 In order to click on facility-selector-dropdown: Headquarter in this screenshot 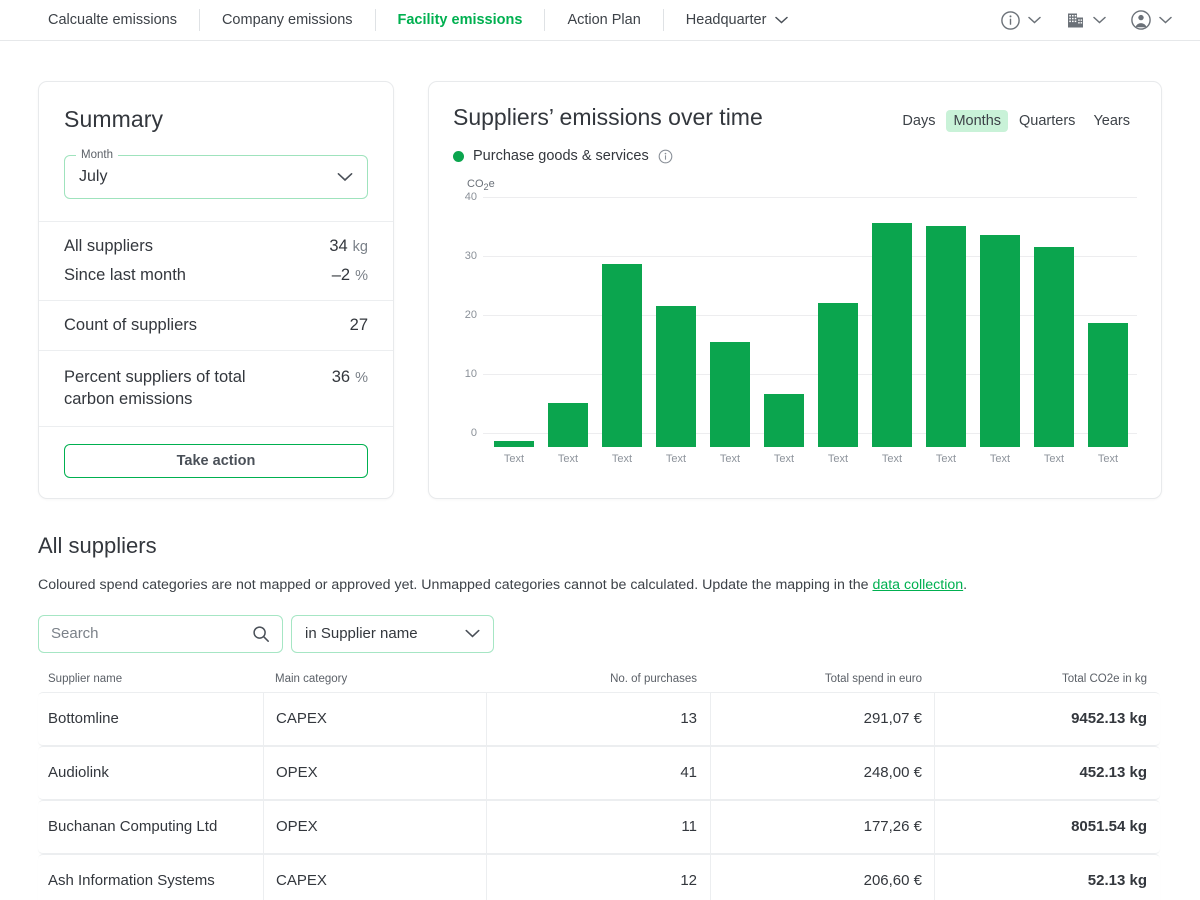, I will do `click(735, 20)`.